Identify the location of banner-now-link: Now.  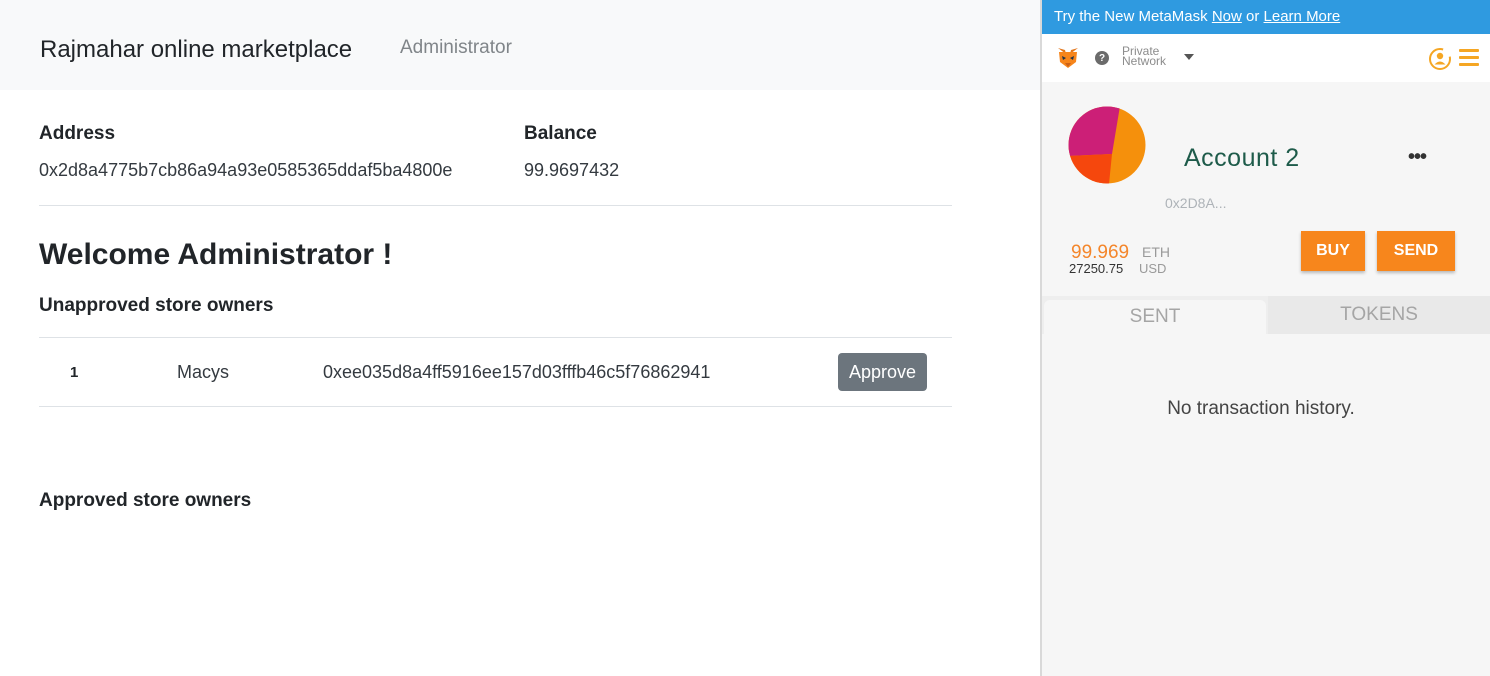
(1227, 16).